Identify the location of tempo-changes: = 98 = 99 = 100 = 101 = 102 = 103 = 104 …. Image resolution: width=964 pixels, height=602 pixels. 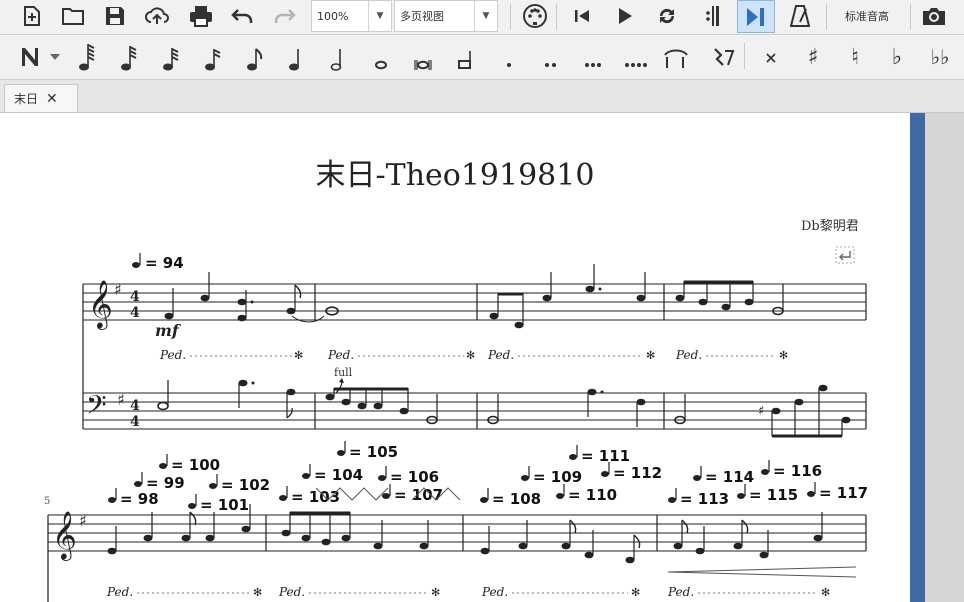
(488, 477).